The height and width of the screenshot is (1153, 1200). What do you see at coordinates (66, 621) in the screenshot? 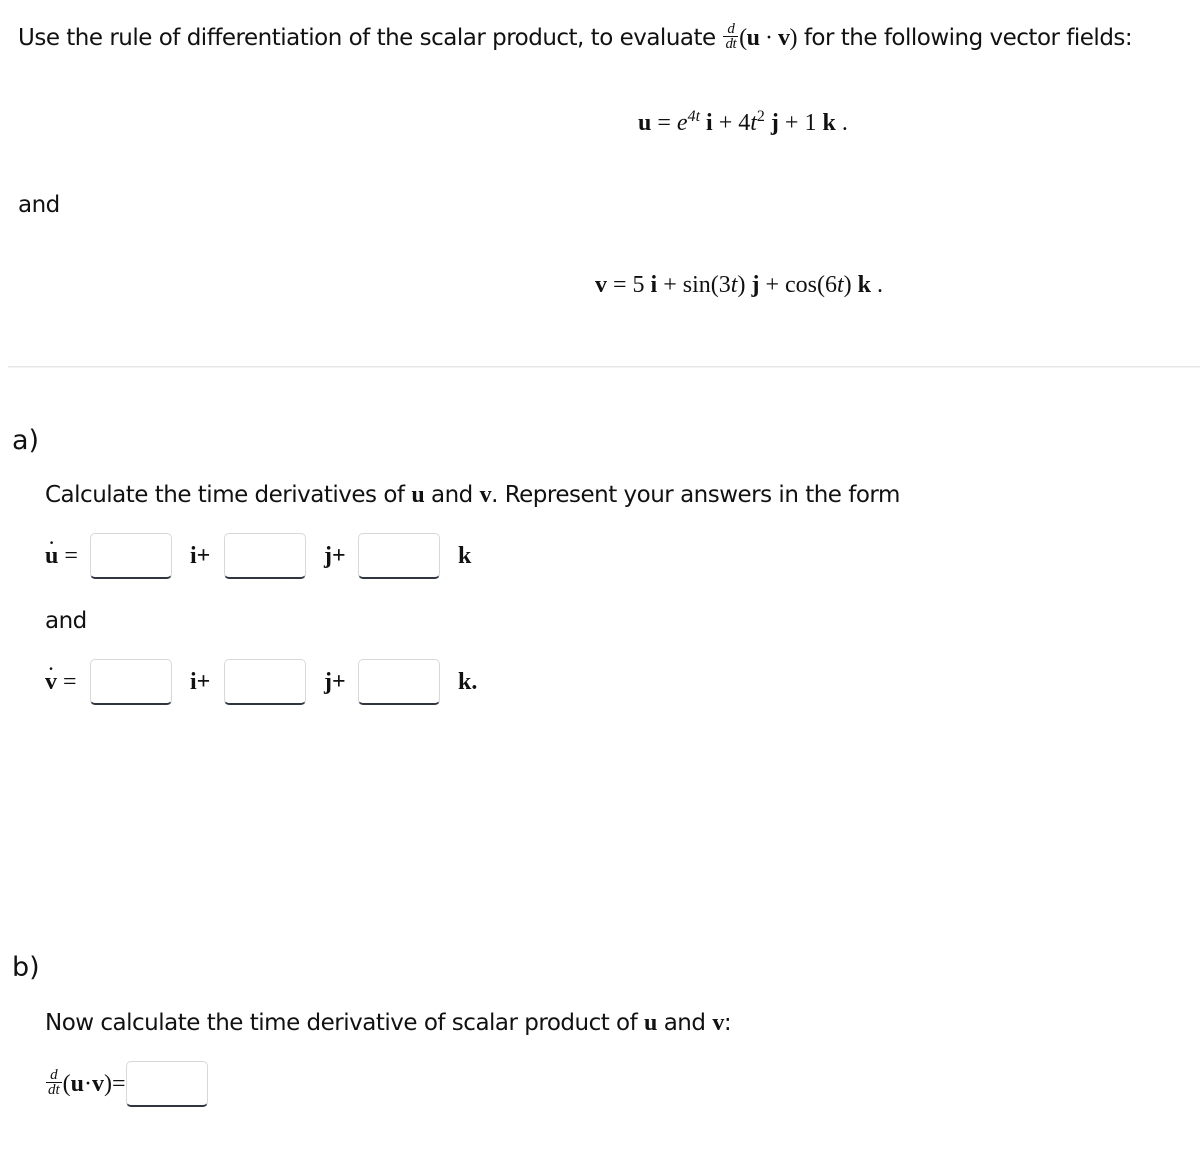
I see `connector-and-2: and` at bounding box center [66, 621].